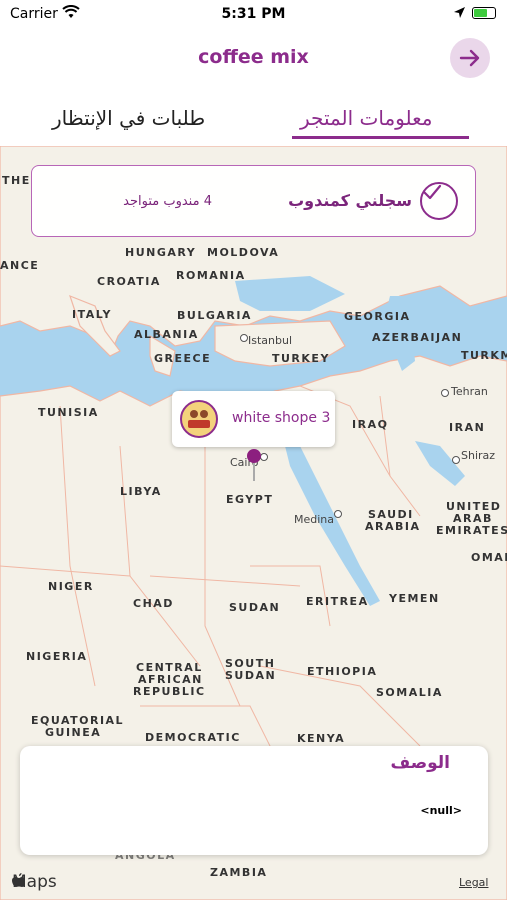  I want to click on map-label: HUNGARY, so click(161, 252).